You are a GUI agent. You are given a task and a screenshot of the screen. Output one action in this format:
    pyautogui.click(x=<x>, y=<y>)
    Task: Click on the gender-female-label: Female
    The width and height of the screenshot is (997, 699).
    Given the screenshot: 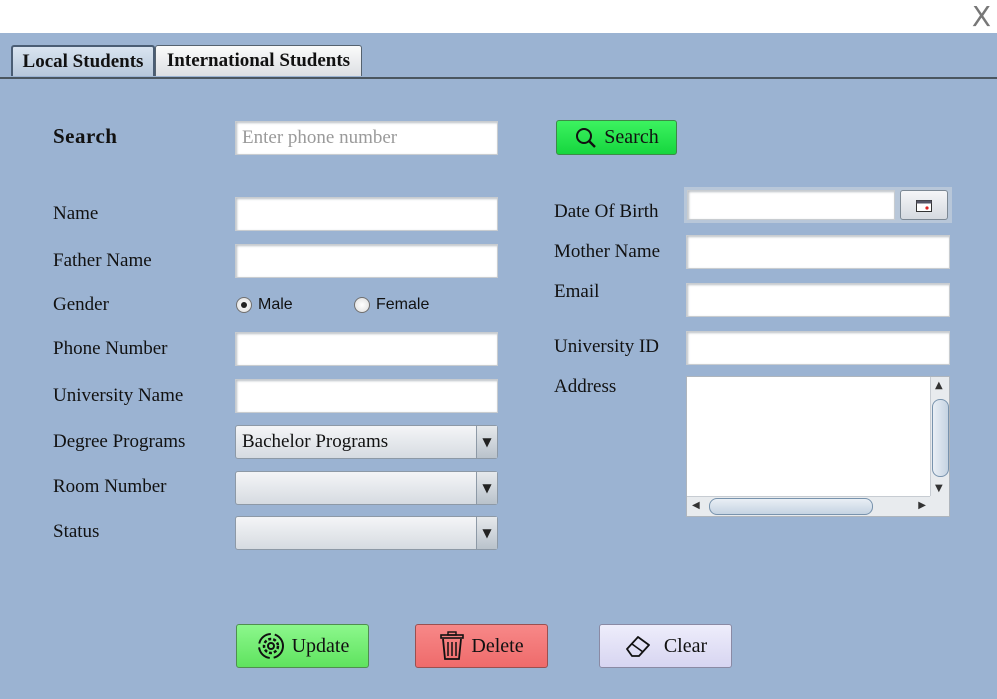 What is the action you would take?
    pyautogui.click(x=403, y=304)
    